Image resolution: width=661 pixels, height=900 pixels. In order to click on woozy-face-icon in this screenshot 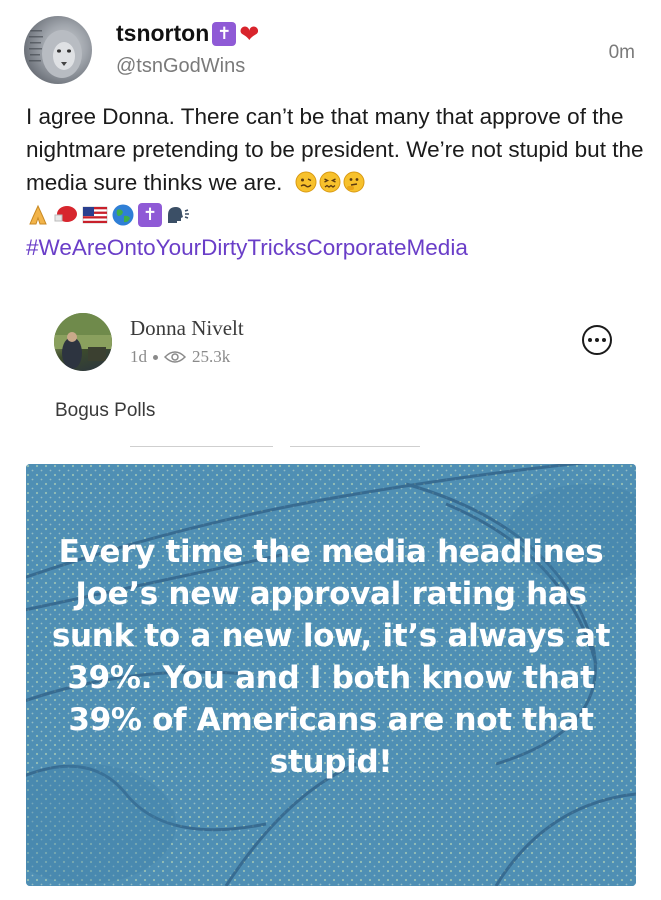, I will do `click(306, 182)`.